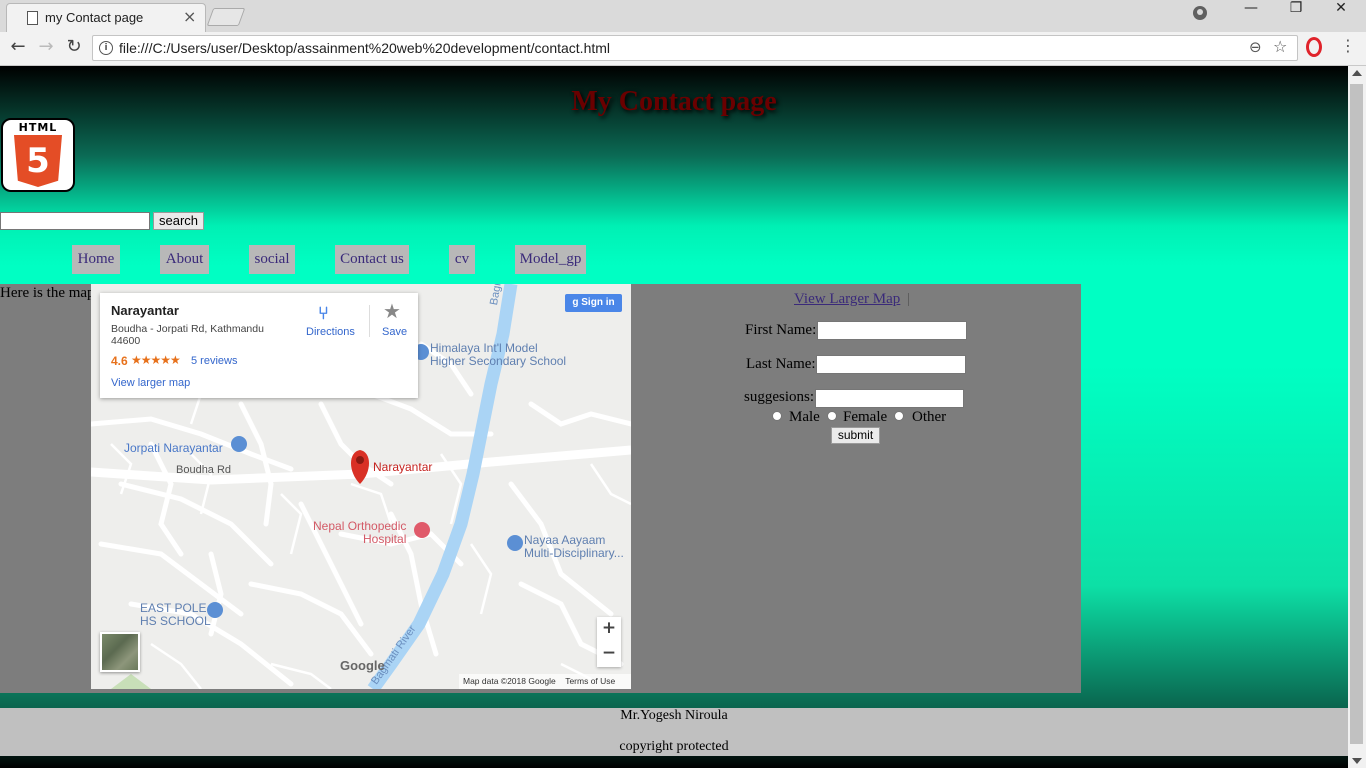 Image resolution: width=1366 pixels, height=768 pixels. What do you see at coordinates (781, 330) in the screenshot?
I see `first-name-label: First Name:` at bounding box center [781, 330].